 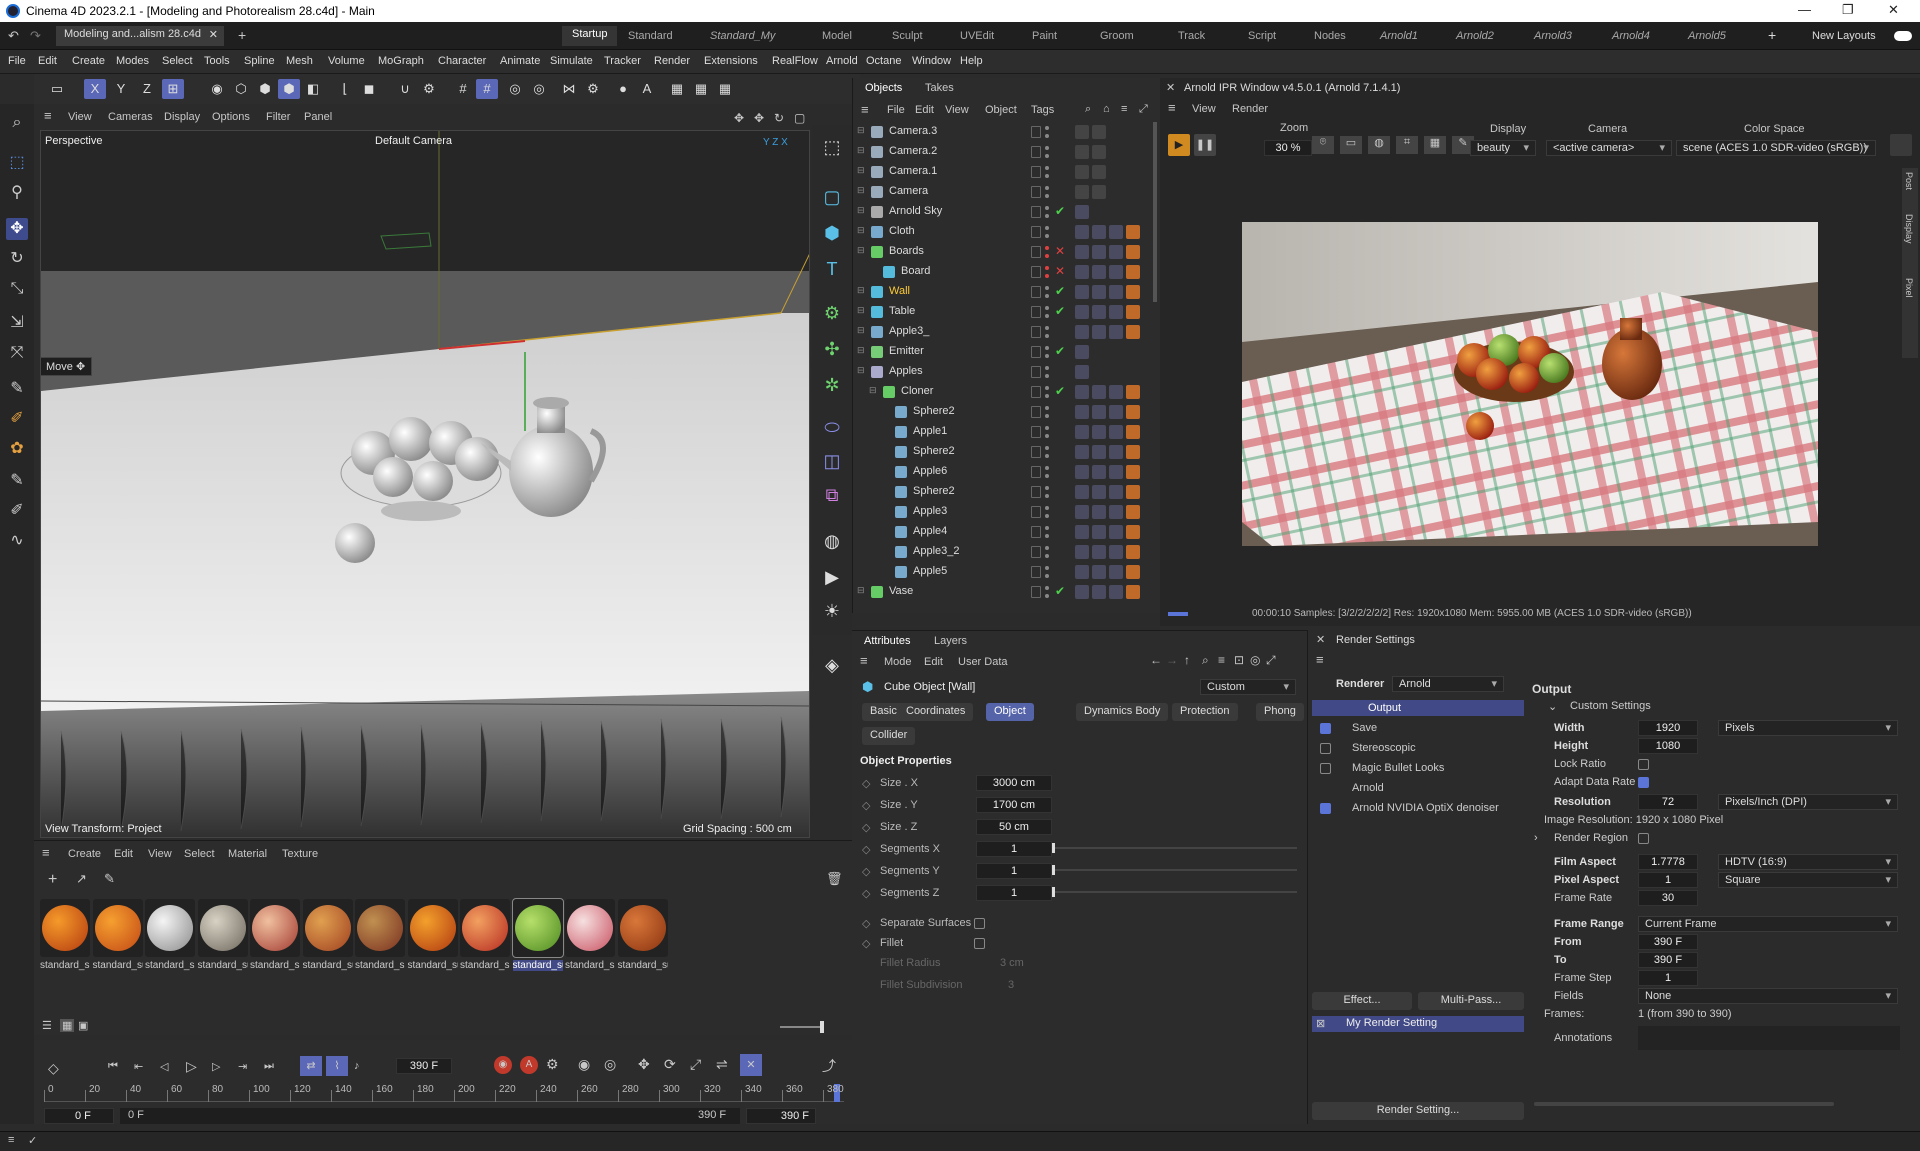 What do you see at coordinates (1901, 145) in the screenshot?
I see `ipr-settings-icon` at bounding box center [1901, 145].